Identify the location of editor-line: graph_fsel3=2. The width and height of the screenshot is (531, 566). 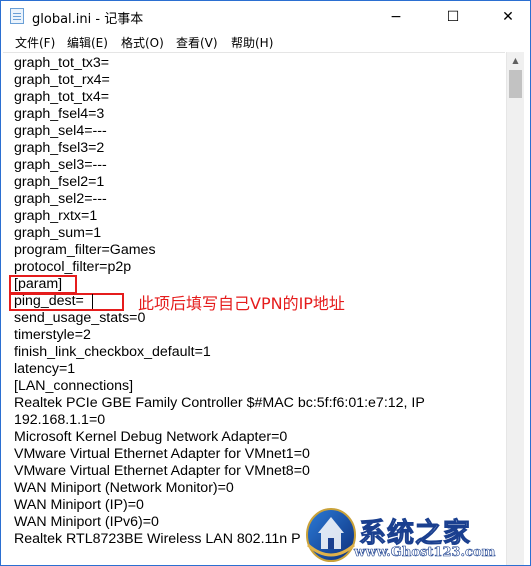
(59, 148).